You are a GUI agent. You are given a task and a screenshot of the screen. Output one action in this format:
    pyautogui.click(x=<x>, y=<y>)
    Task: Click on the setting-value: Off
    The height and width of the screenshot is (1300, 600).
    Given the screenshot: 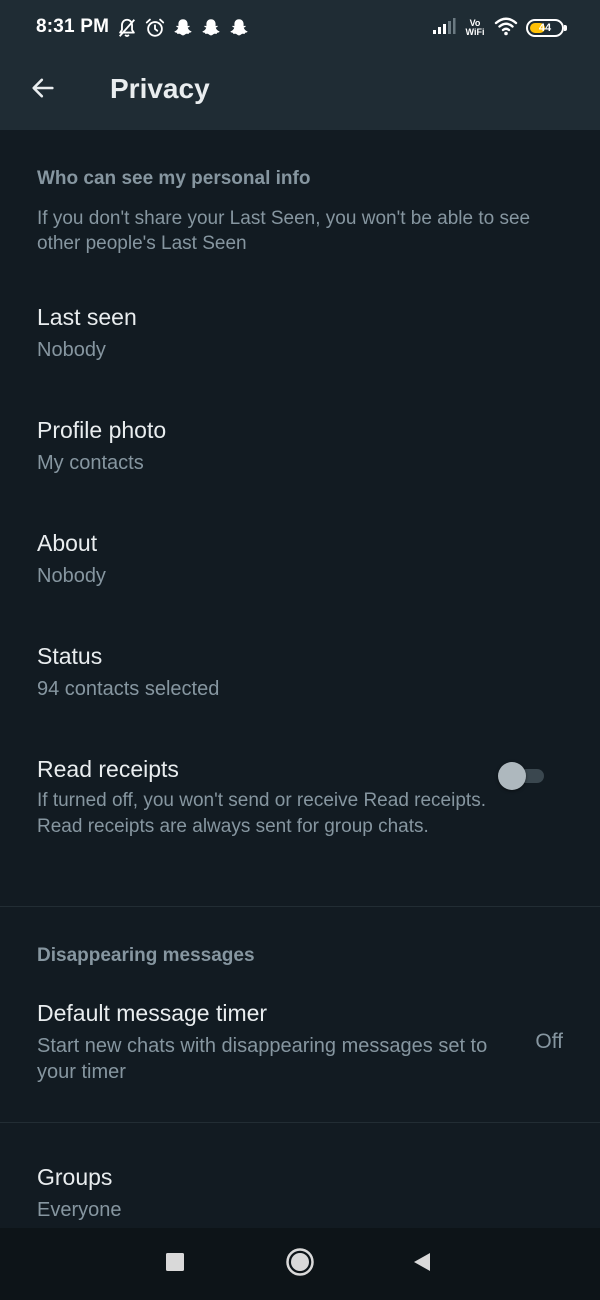 What is the action you would take?
    pyautogui.click(x=549, y=1041)
    